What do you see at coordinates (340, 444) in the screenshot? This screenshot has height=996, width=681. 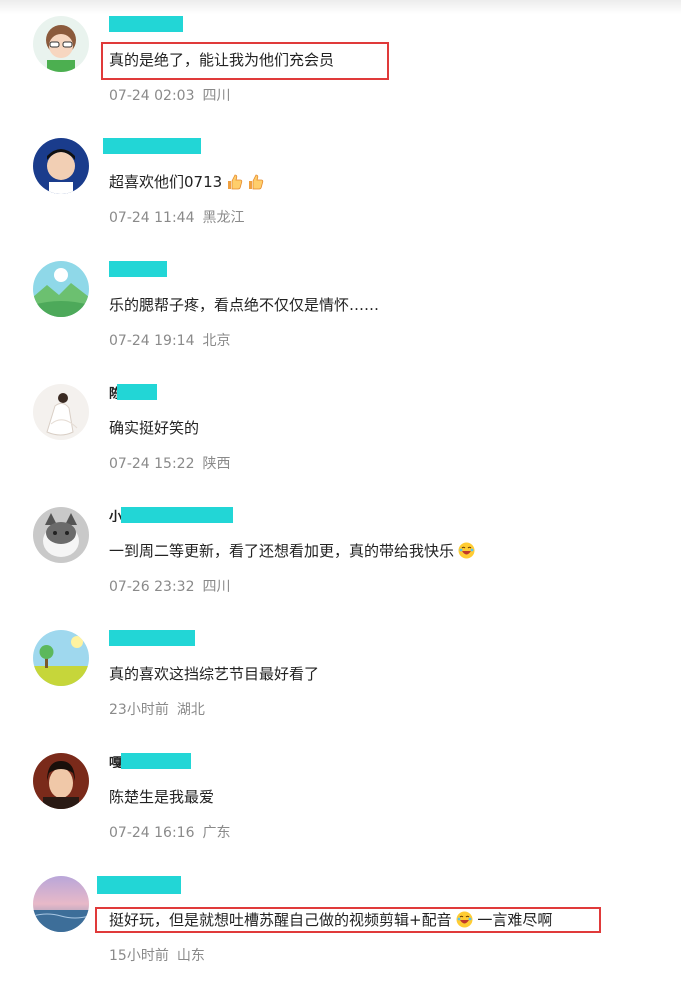 I see `comment-item: 陈 确实挺好笑的 07-24 15:22 陕西` at bounding box center [340, 444].